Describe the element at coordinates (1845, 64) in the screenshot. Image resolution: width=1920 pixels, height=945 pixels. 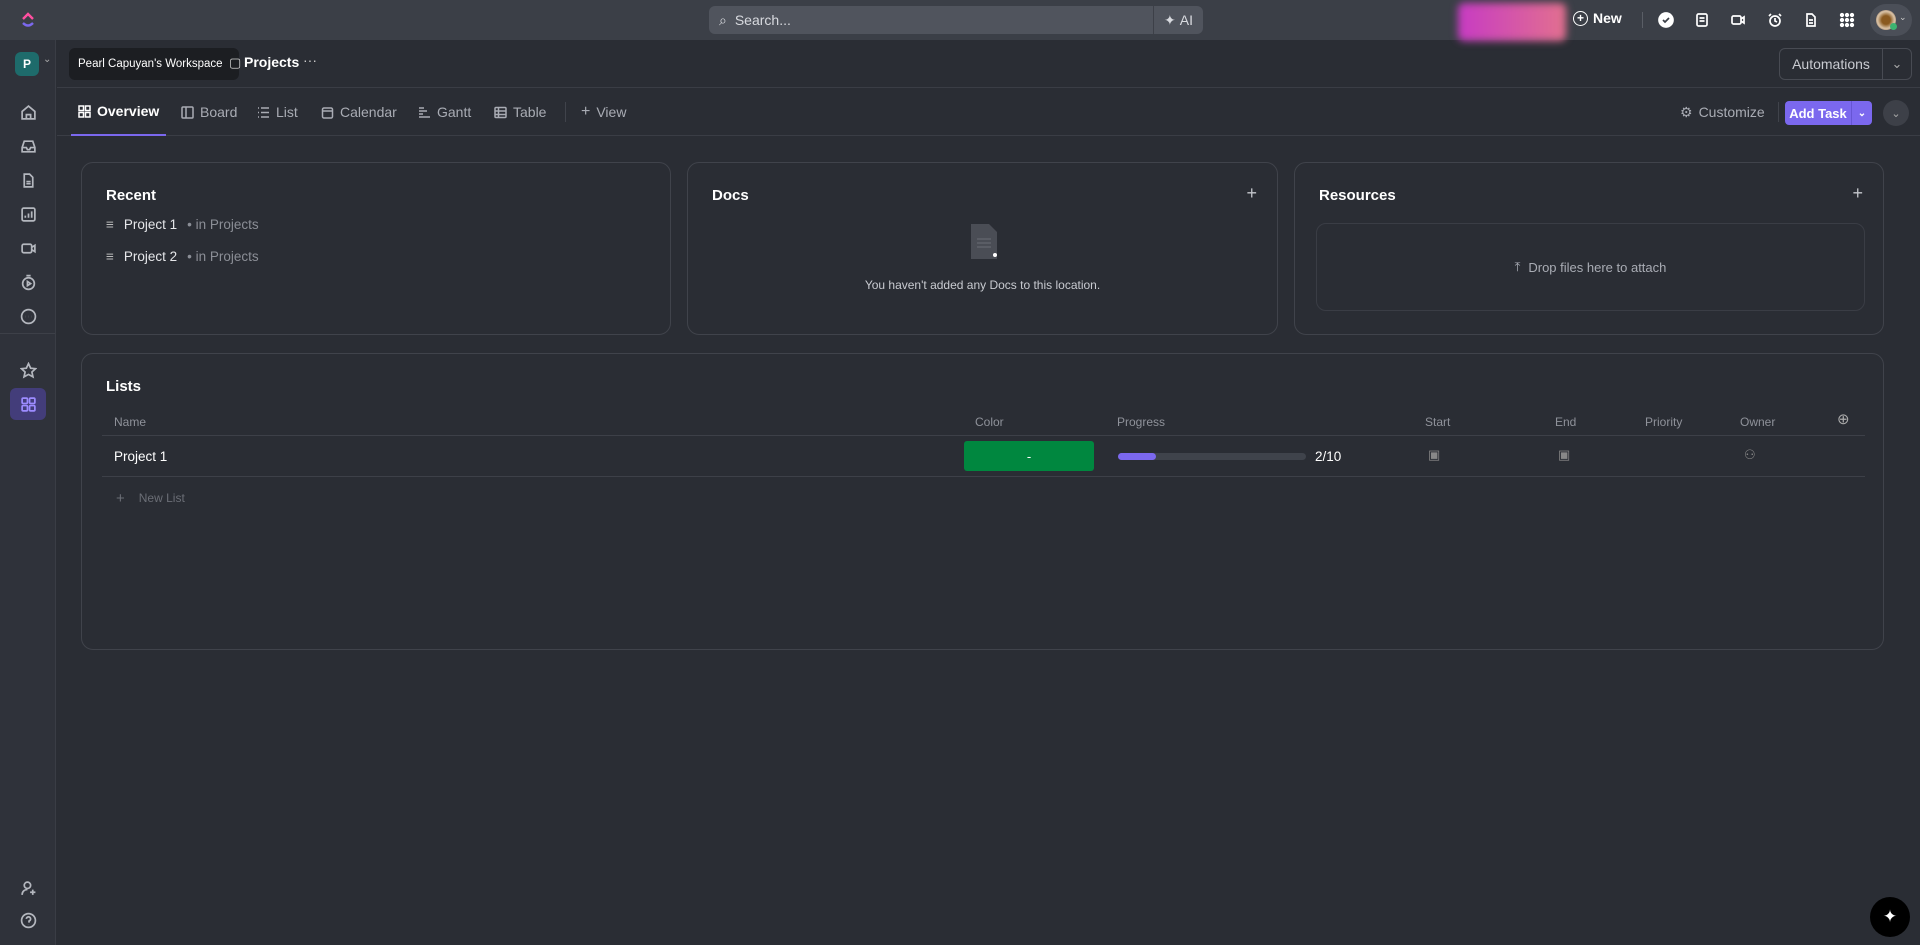
I see `automations-button: Automations ⌄` at that location.